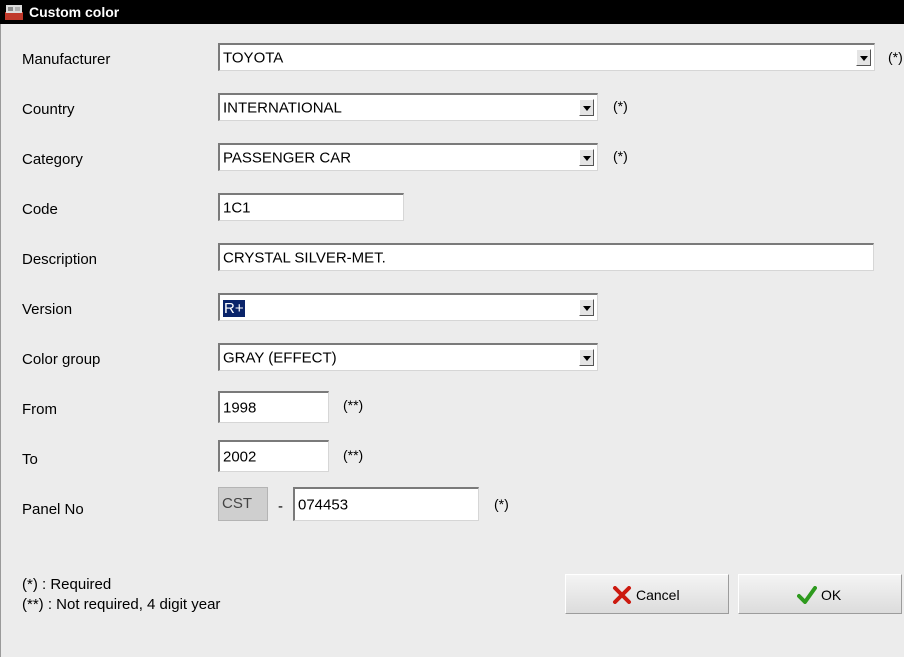  Describe the element at coordinates (353, 455) in the screenshot. I see `to-optional-mark: (**)` at that location.